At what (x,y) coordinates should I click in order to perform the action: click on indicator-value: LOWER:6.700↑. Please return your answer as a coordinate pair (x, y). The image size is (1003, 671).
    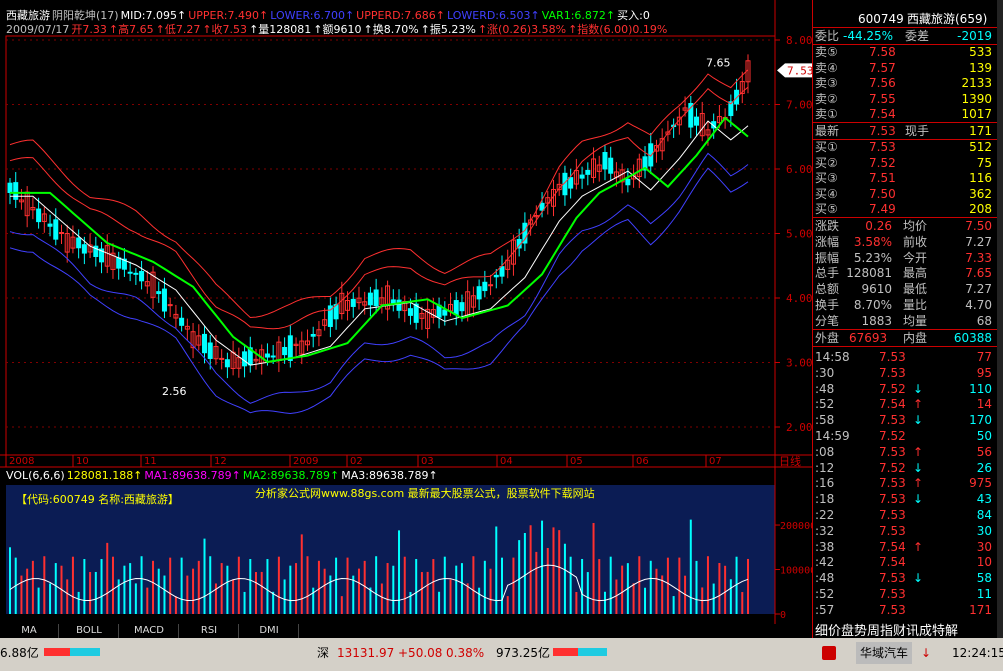
    Looking at the image, I should click on (312, 15).